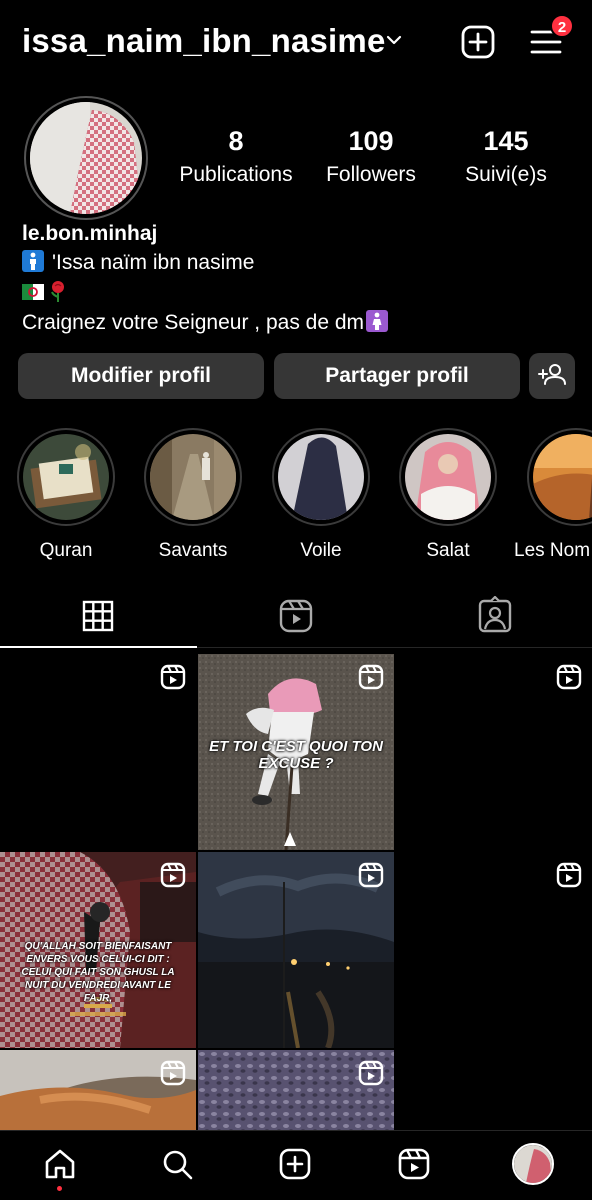  Describe the element at coordinates (377, 321) in the screenshot. I see `woman-emoji-icon` at that location.